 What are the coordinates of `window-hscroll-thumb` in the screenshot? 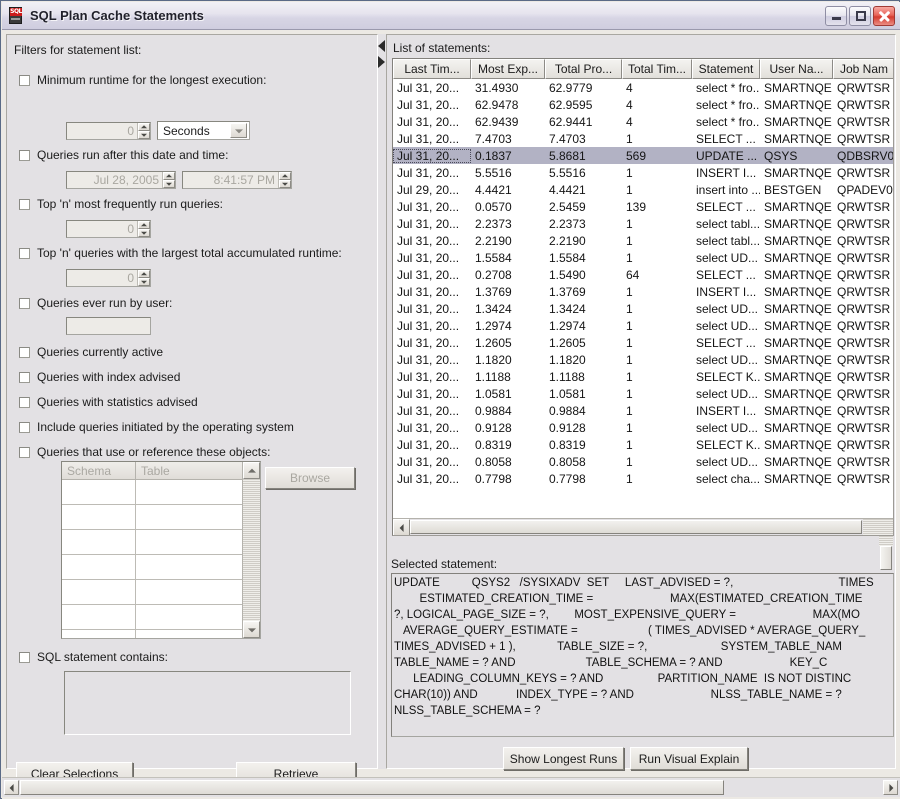 It's located at (372, 787).